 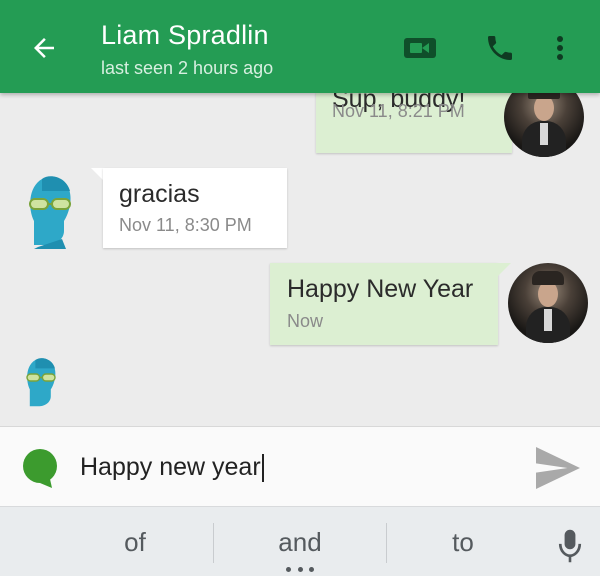 I want to click on emoji-icon, so click(x=40, y=468).